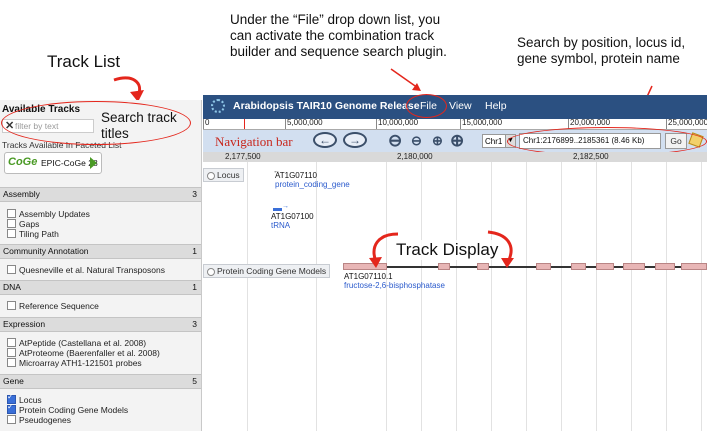  What do you see at coordinates (292, 216) in the screenshot?
I see `feature-name: AT1G07100` at bounding box center [292, 216].